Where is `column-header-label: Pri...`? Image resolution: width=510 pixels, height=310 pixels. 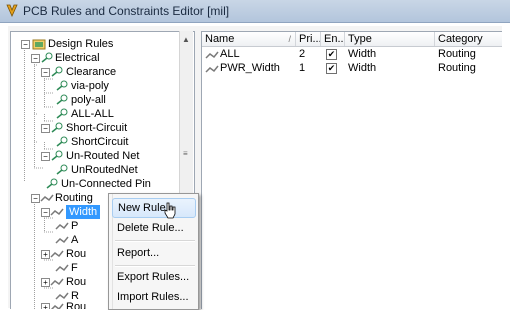
column-header-label: Pri... is located at coordinates (310, 39).